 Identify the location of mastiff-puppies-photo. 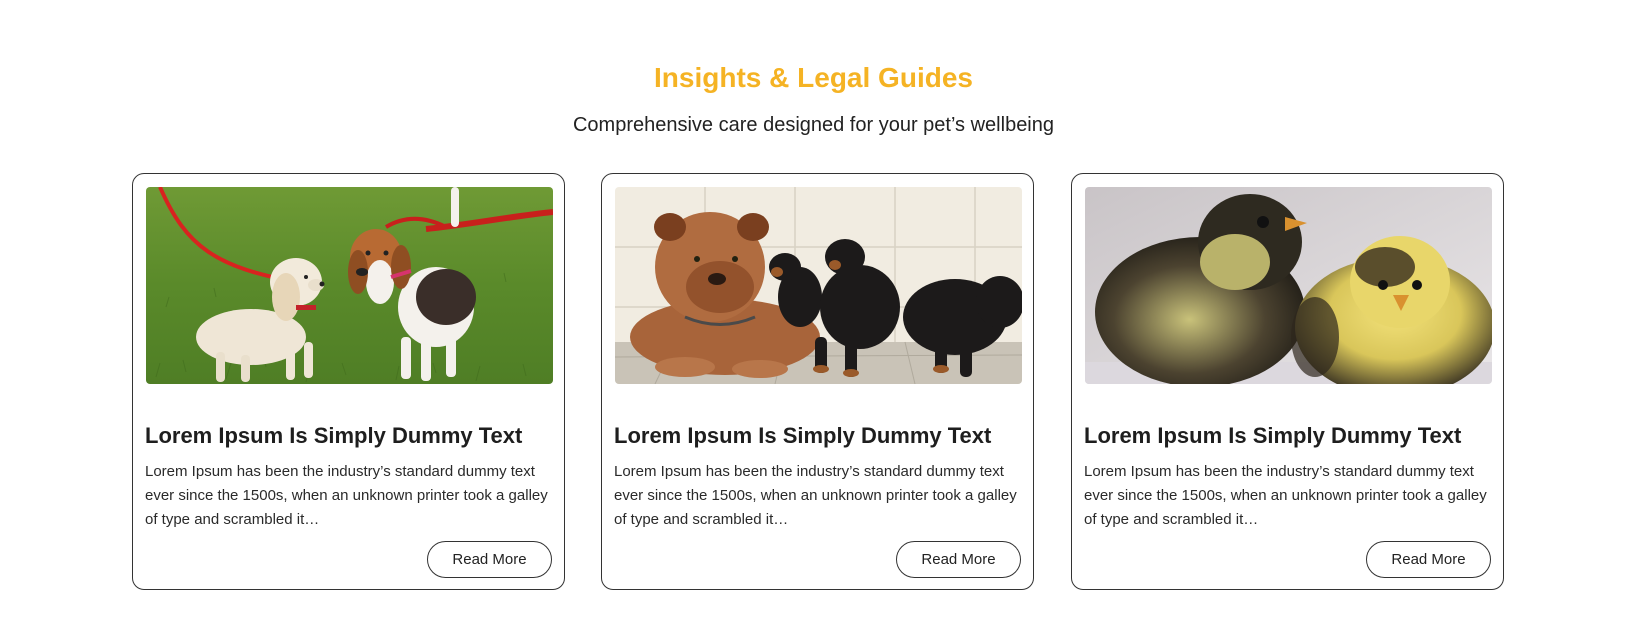
(818, 285).